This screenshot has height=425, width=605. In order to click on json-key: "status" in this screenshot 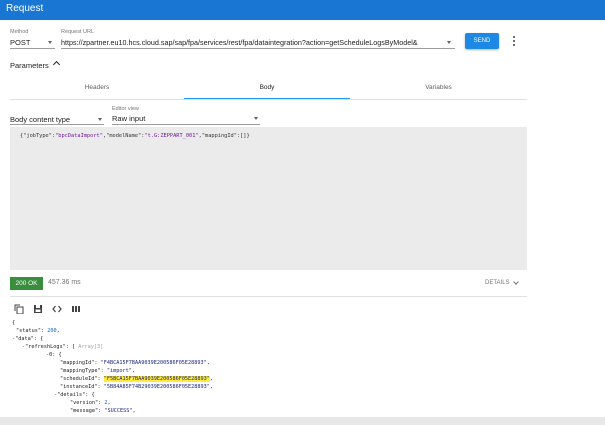, I will do `click(28, 331)`.